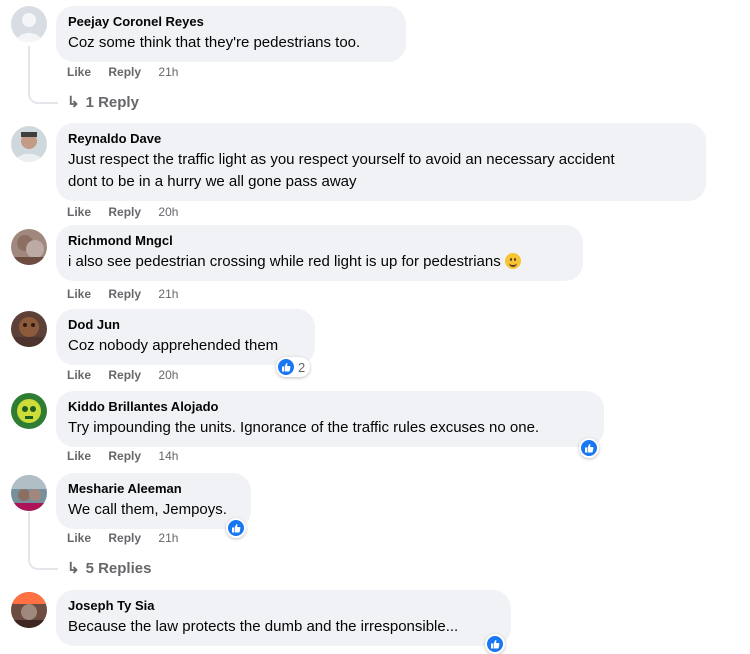 Image resolution: width=750 pixels, height=654 pixels. I want to click on comment-author: Mesharie Aleeman, so click(153, 489).